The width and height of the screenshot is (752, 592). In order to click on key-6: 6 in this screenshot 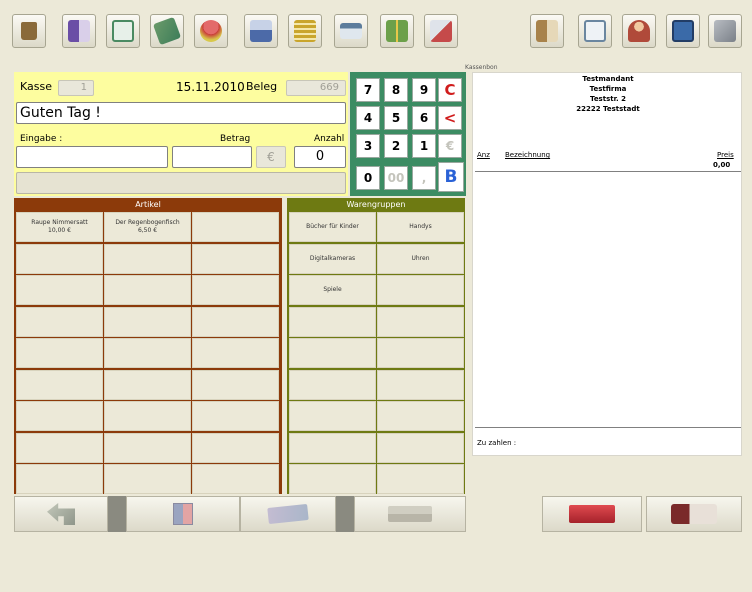, I will do `click(424, 118)`.